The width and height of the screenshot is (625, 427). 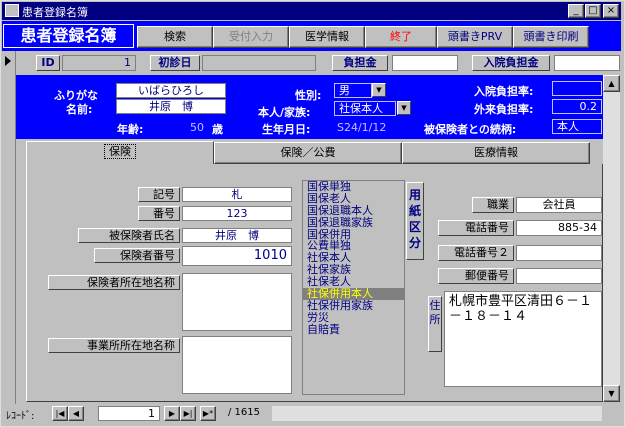 What do you see at coordinates (327, 37) in the screenshot?
I see `medical-info-button: 医学情報` at bounding box center [327, 37].